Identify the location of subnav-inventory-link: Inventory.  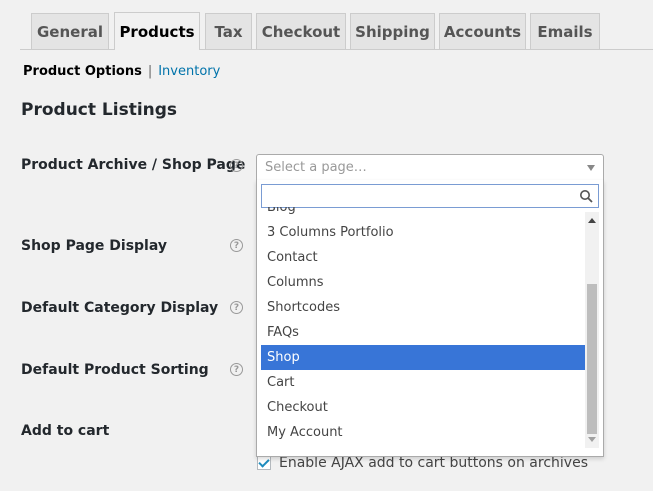
(189, 71).